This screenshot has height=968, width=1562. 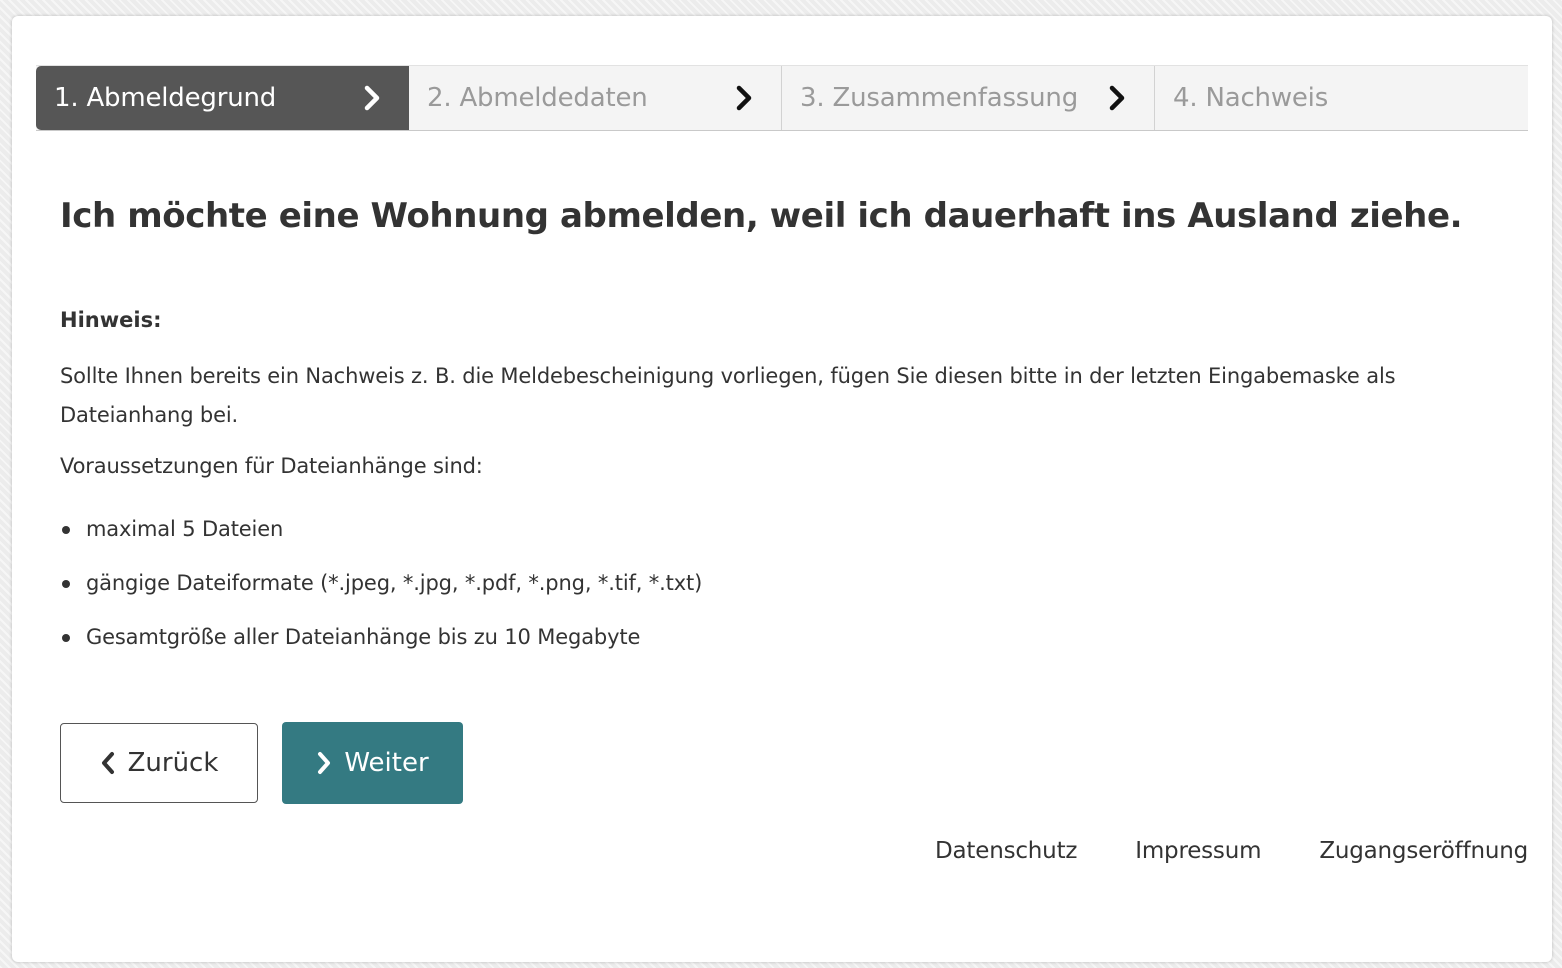 I want to click on step-label: 2. Abmeldedaten, so click(x=537, y=98).